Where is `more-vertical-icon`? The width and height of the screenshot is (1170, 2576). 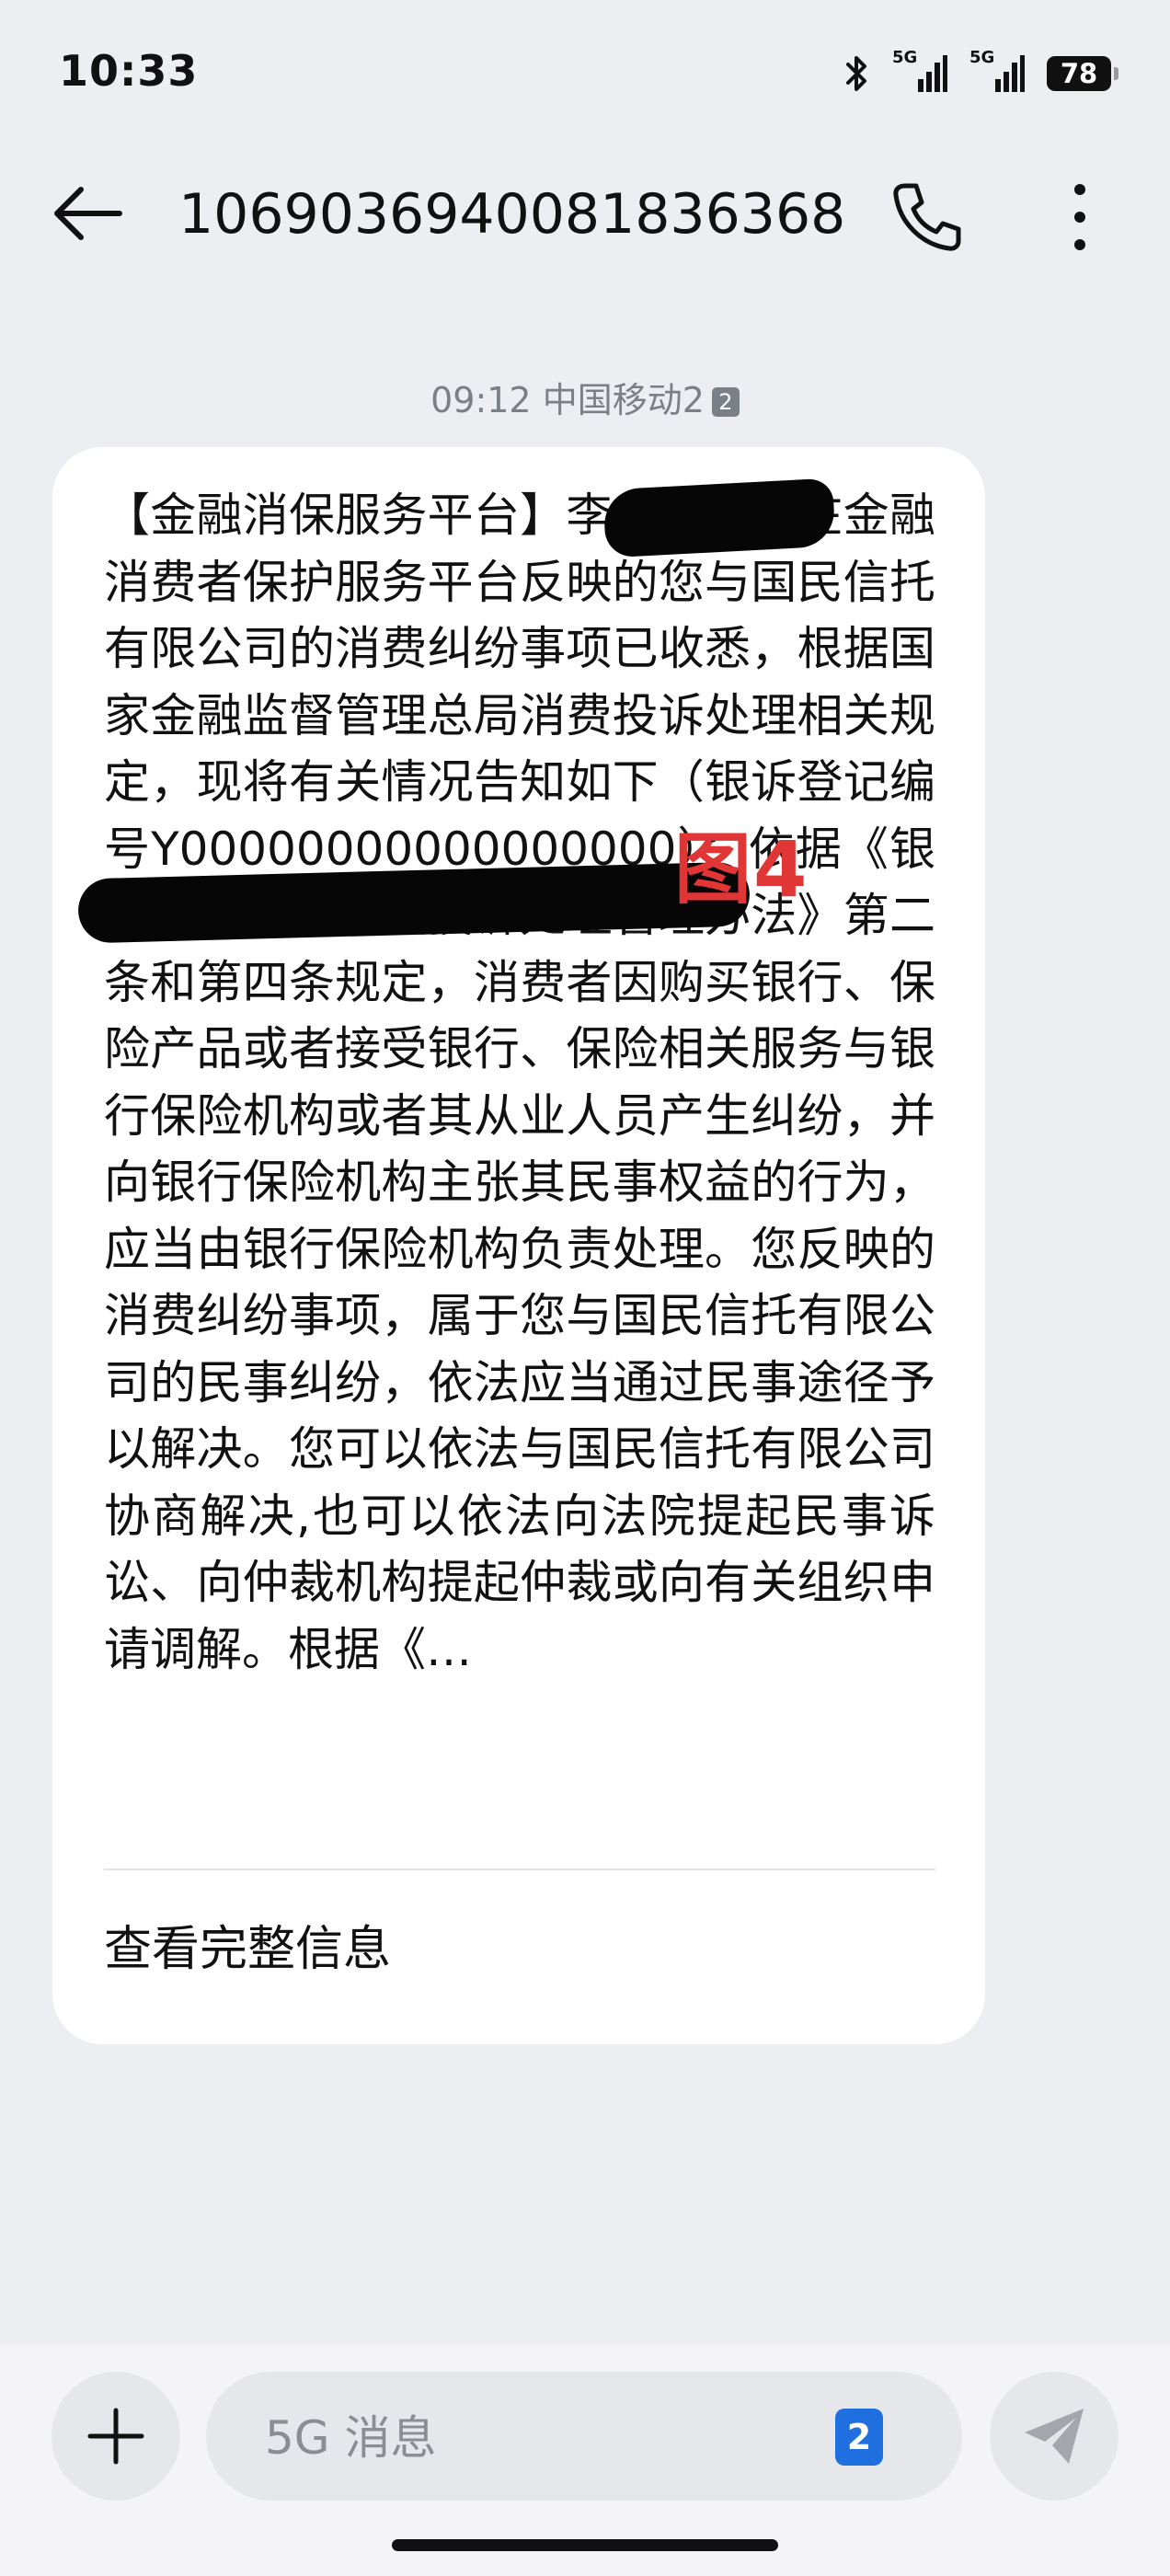 more-vertical-icon is located at coordinates (1079, 217).